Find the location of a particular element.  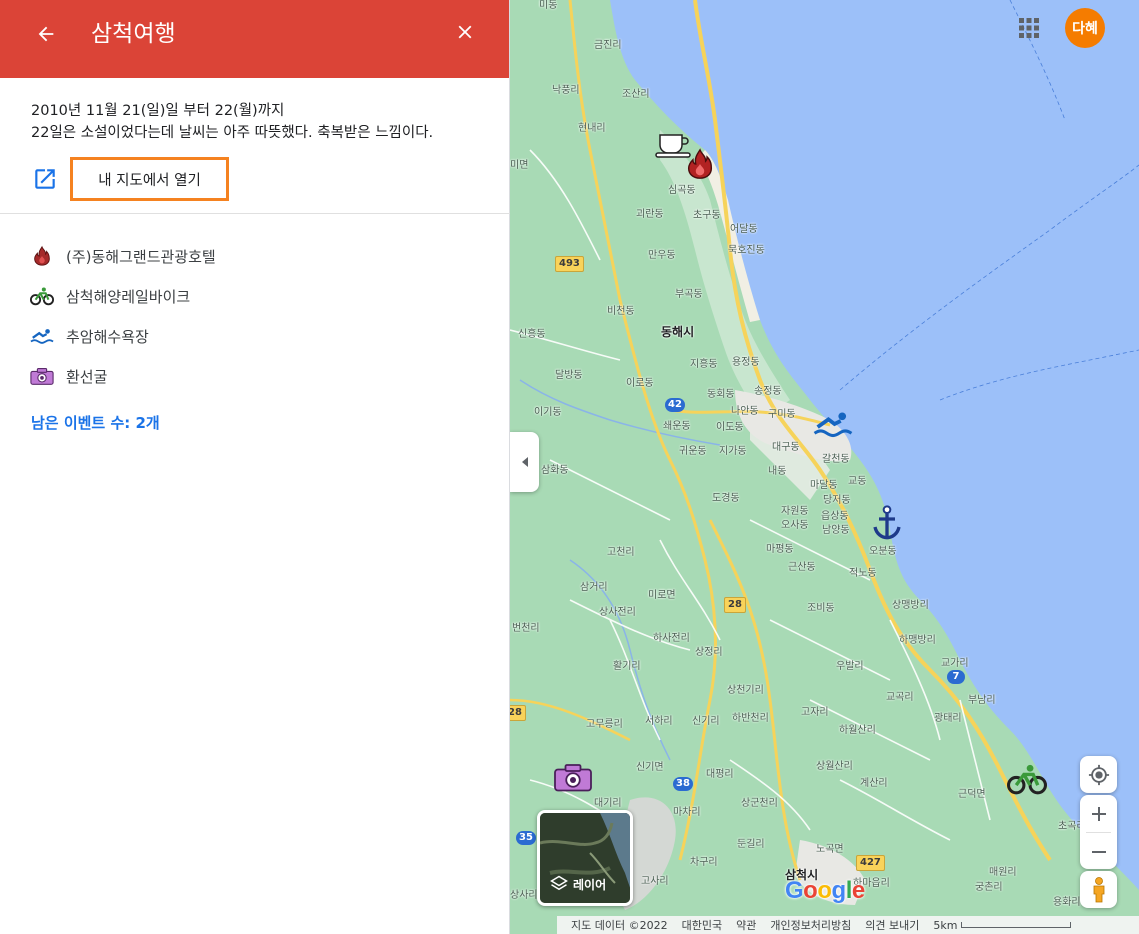

scale-bar: 5km is located at coordinates (1002, 925).